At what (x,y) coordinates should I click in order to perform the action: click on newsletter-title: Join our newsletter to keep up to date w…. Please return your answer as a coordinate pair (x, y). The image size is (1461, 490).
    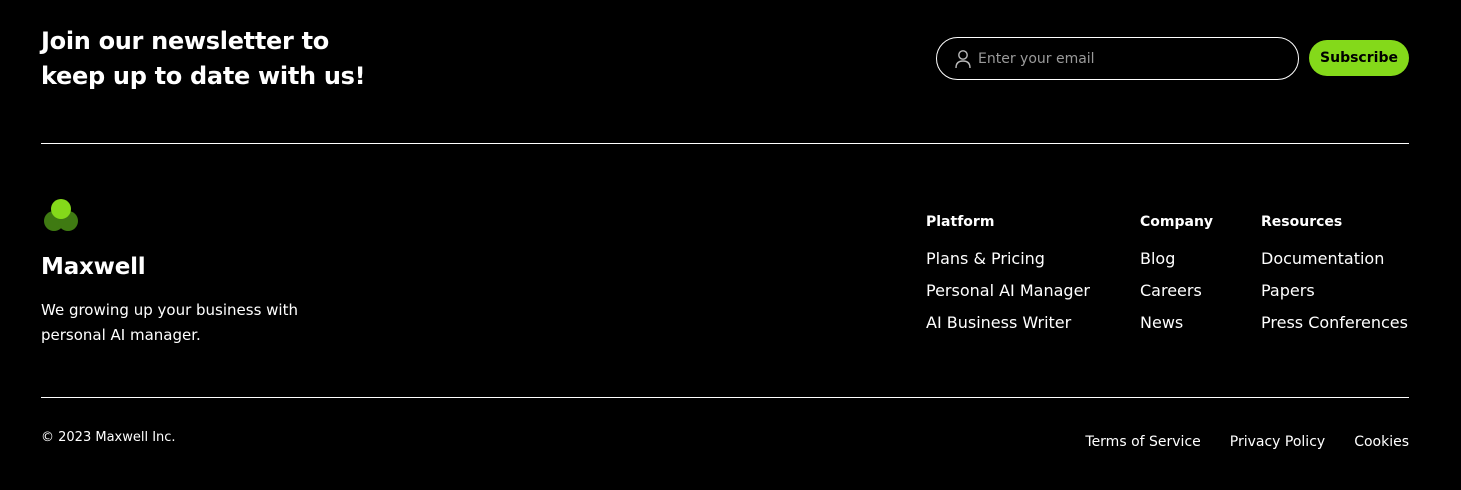
    Looking at the image, I should click on (211, 59).